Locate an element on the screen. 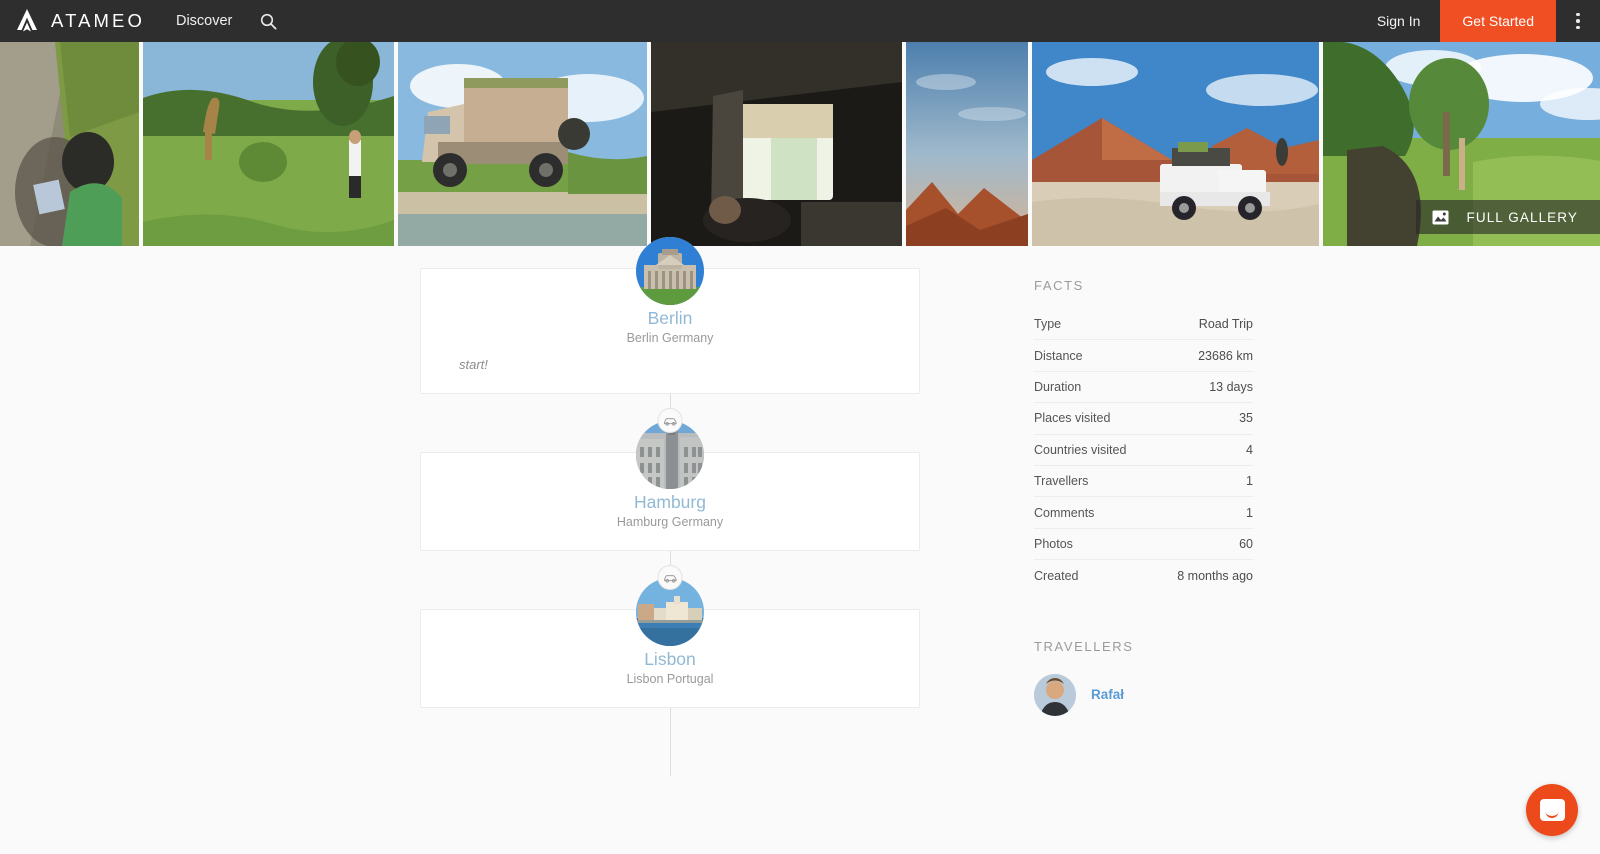  chat-glyph is located at coordinates (1552, 810).